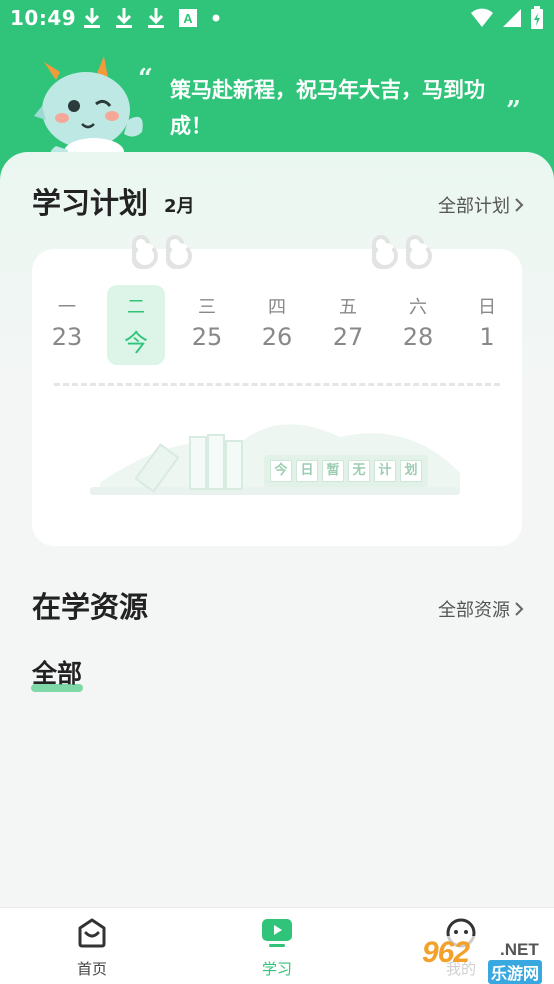 The image size is (554, 984). I want to click on nav-home: 首页, so click(92, 947).